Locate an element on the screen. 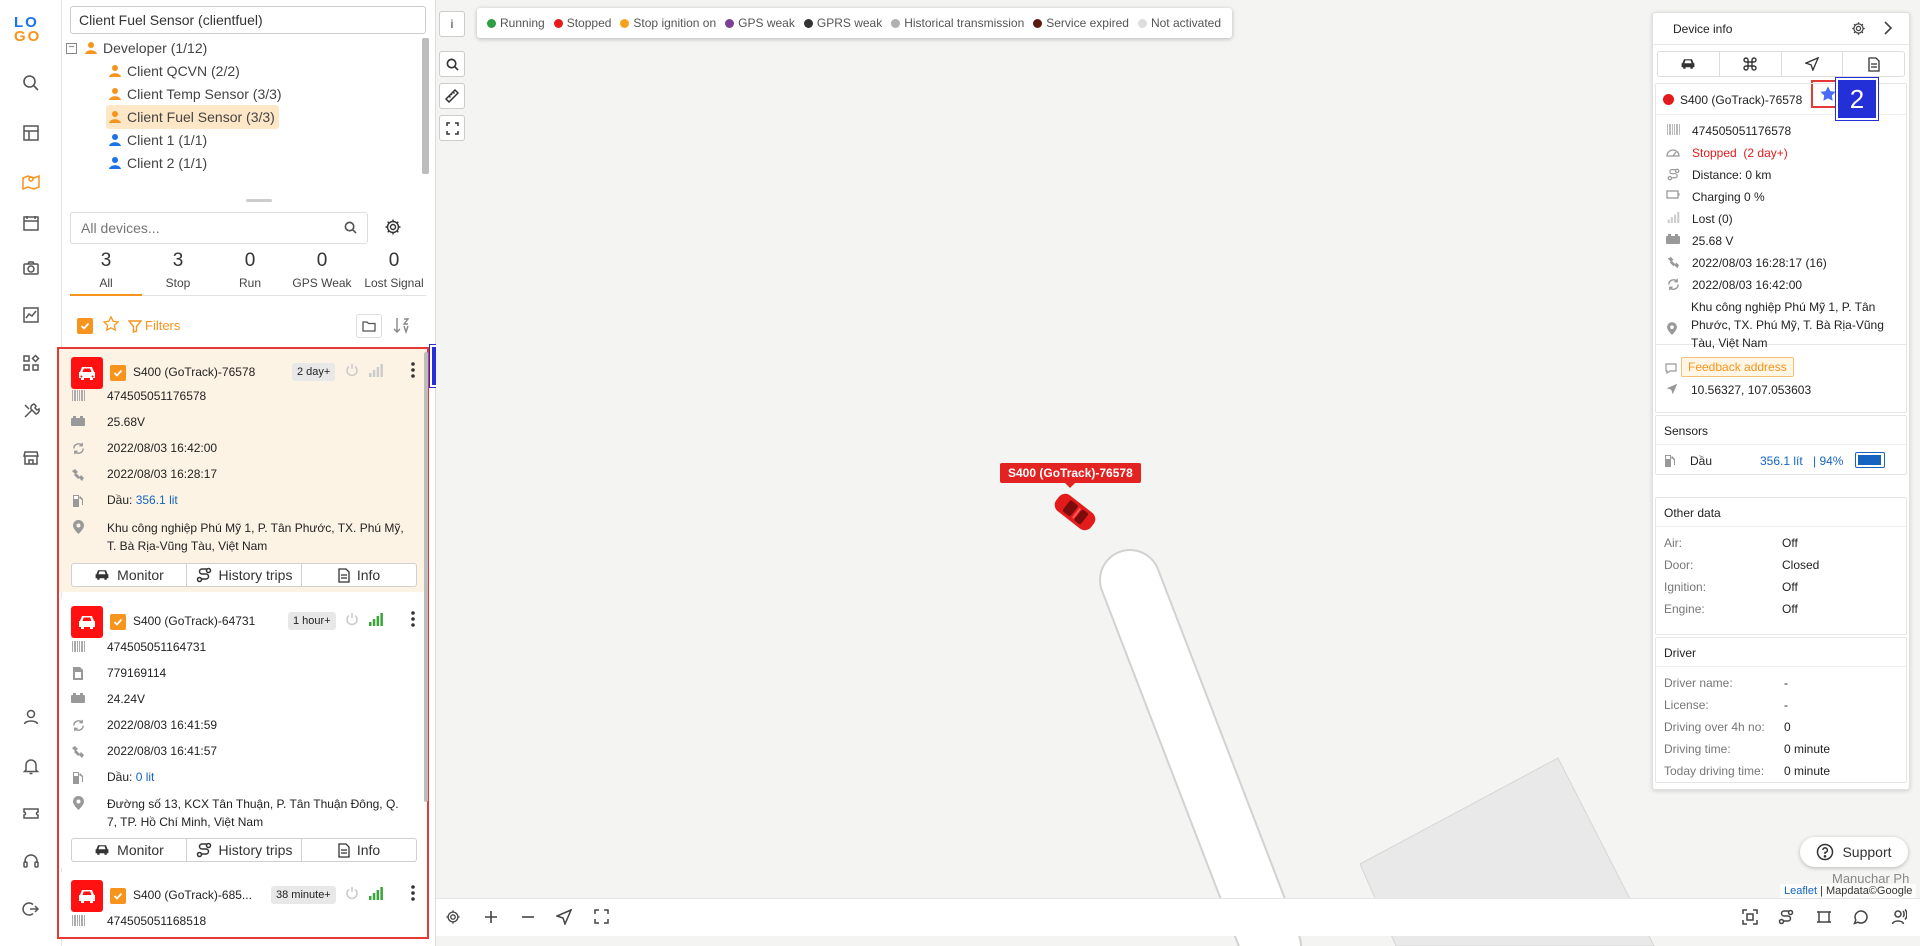  account-selector: Client Fuel Sensor (clientfuel) is located at coordinates (248, 20).